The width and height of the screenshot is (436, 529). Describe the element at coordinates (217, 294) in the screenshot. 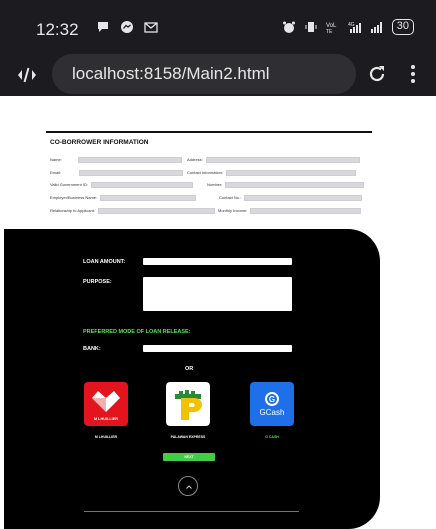

I see `purpose-textarea` at that location.